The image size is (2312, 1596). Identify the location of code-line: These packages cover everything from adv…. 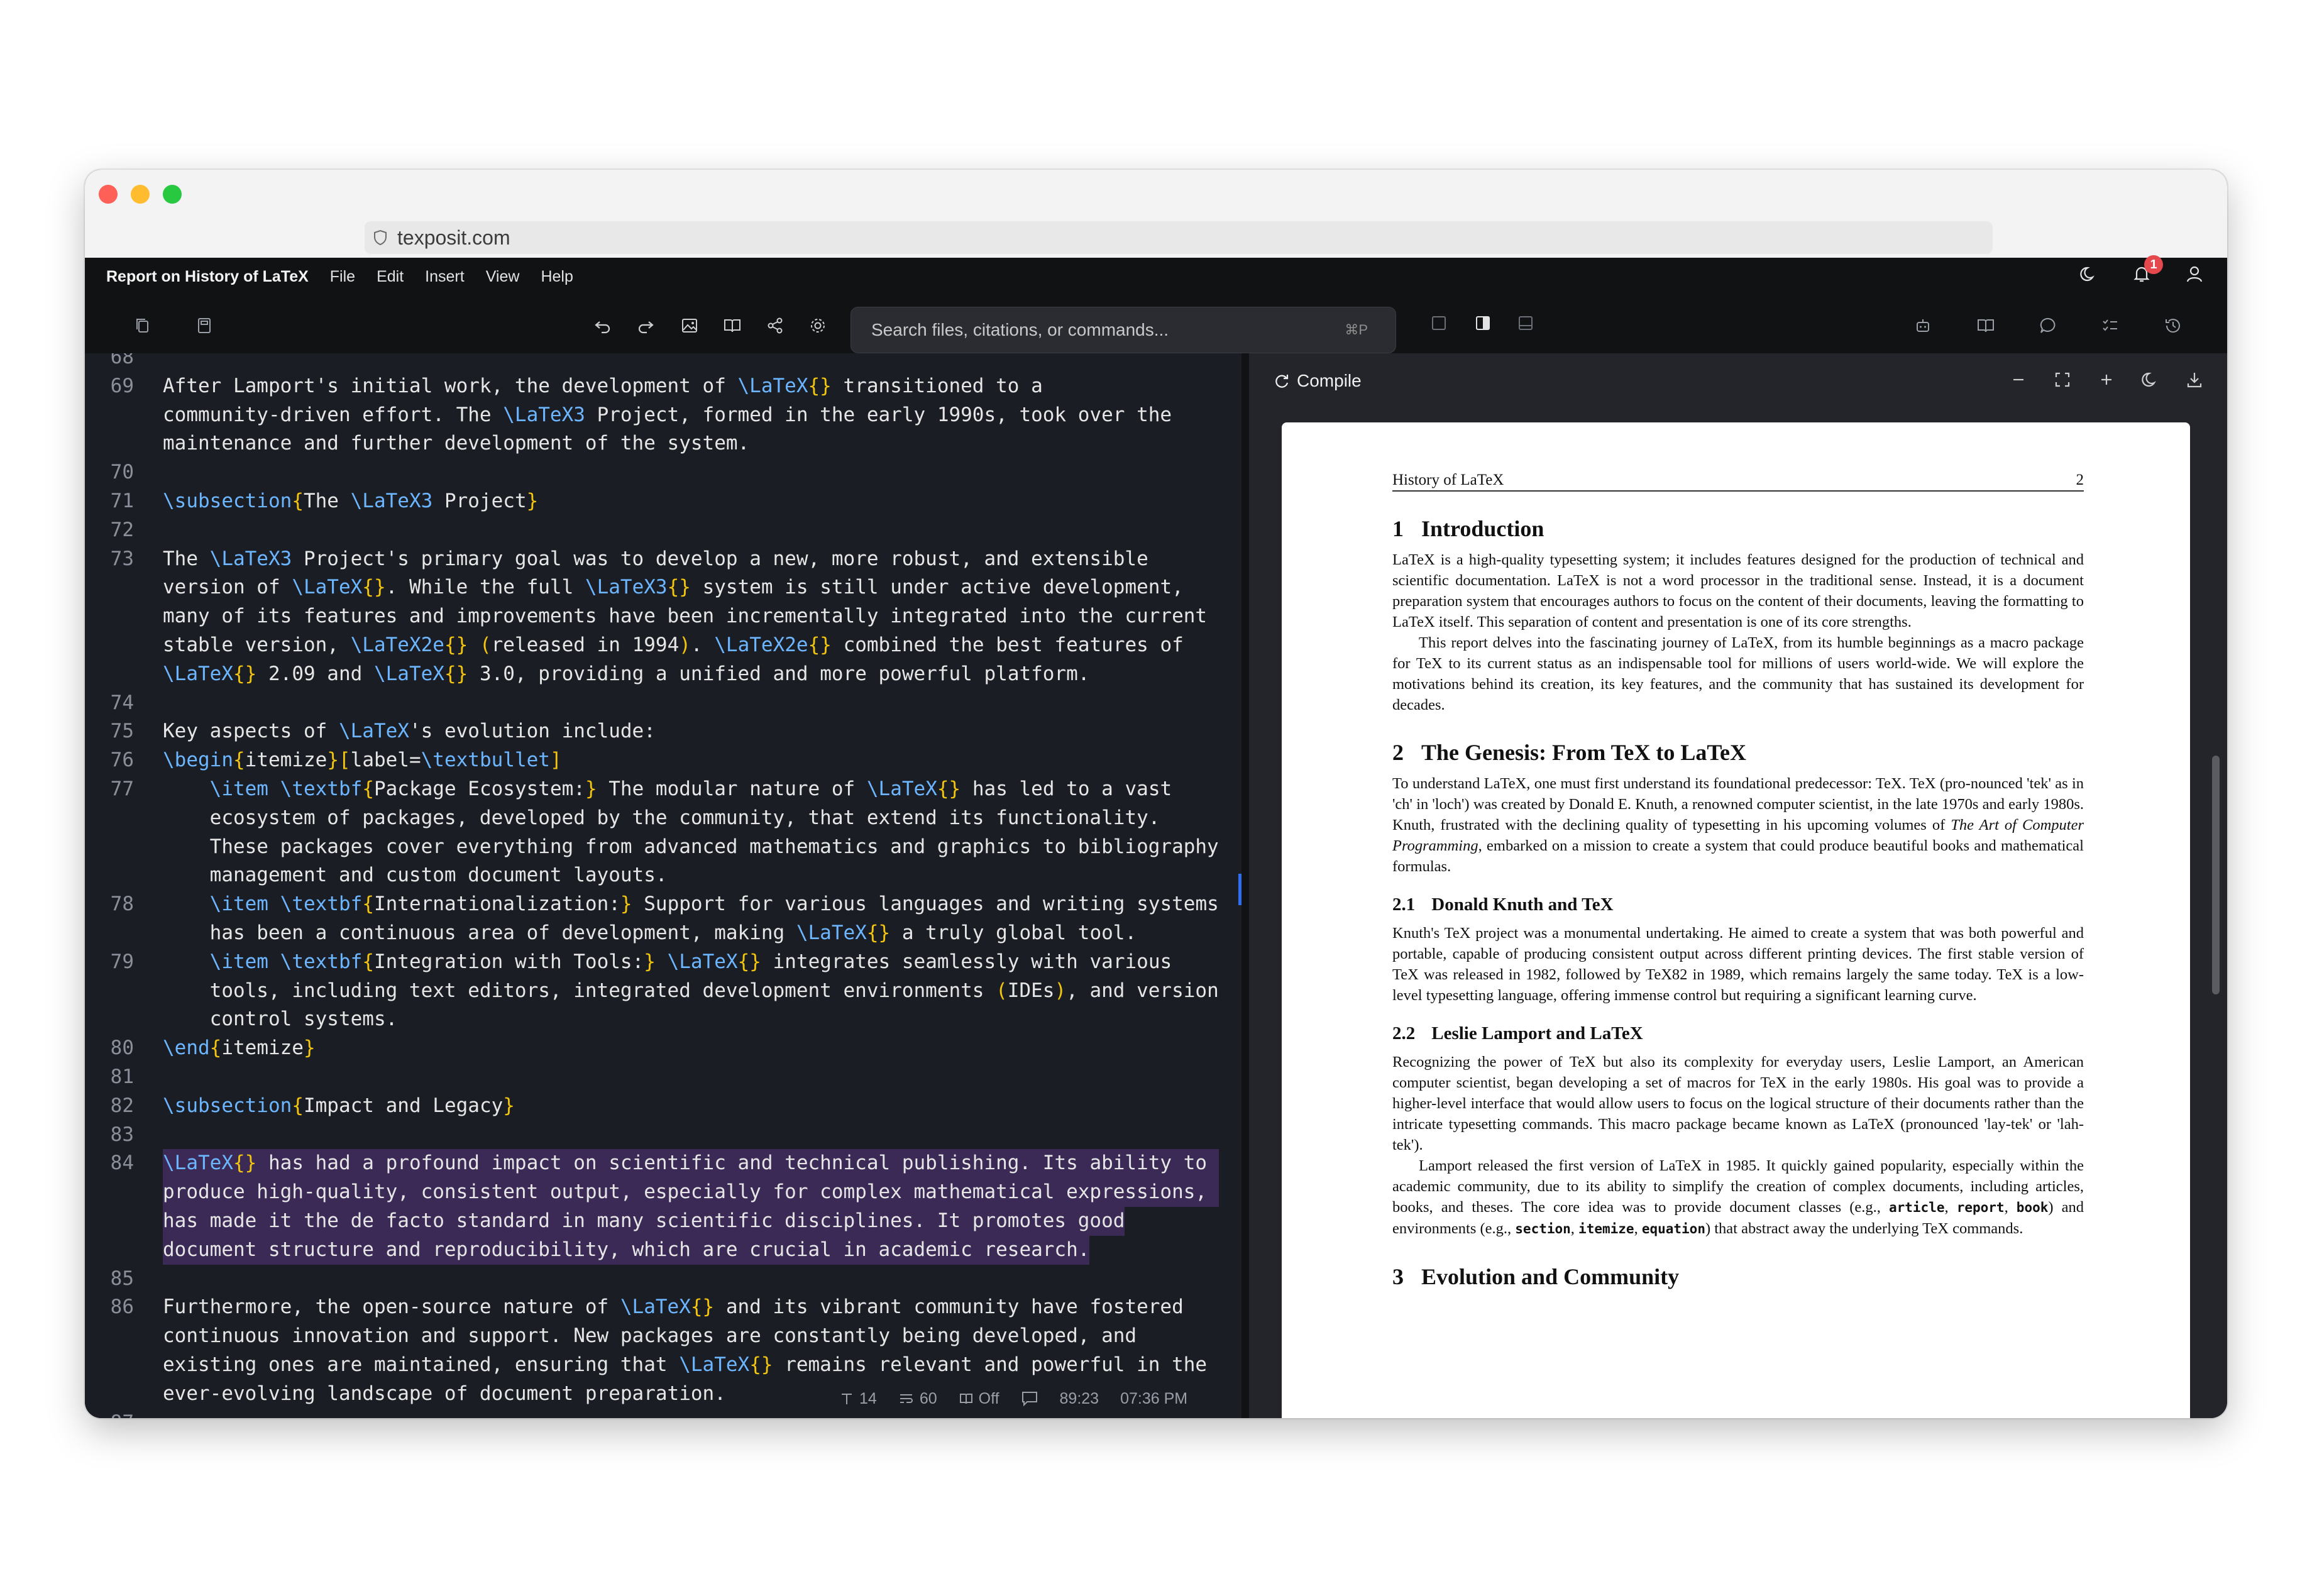
(691, 847).